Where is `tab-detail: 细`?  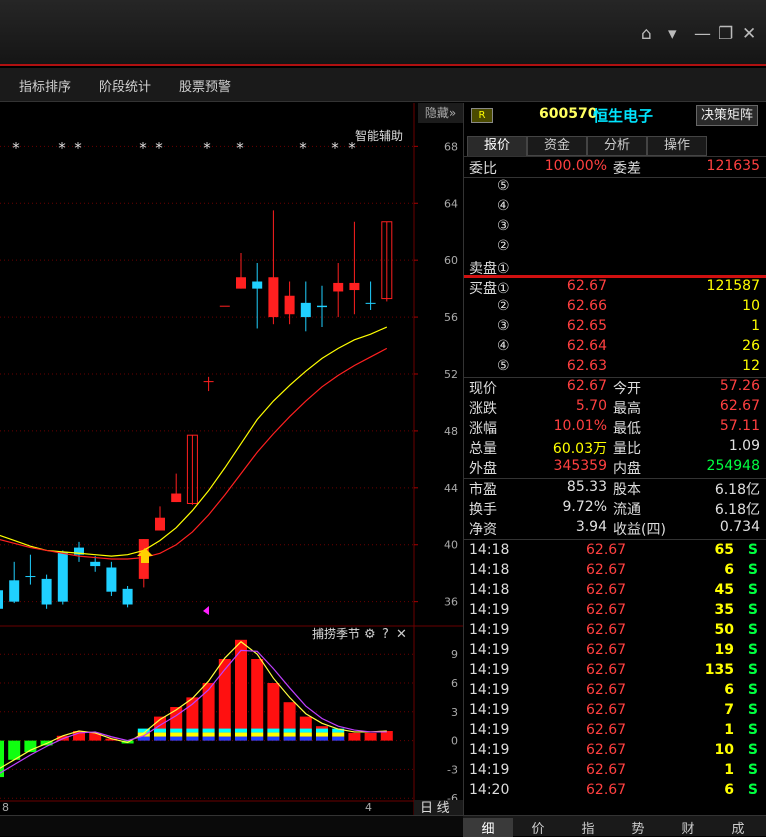 tab-detail: 细 is located at coordinates (488, 827).